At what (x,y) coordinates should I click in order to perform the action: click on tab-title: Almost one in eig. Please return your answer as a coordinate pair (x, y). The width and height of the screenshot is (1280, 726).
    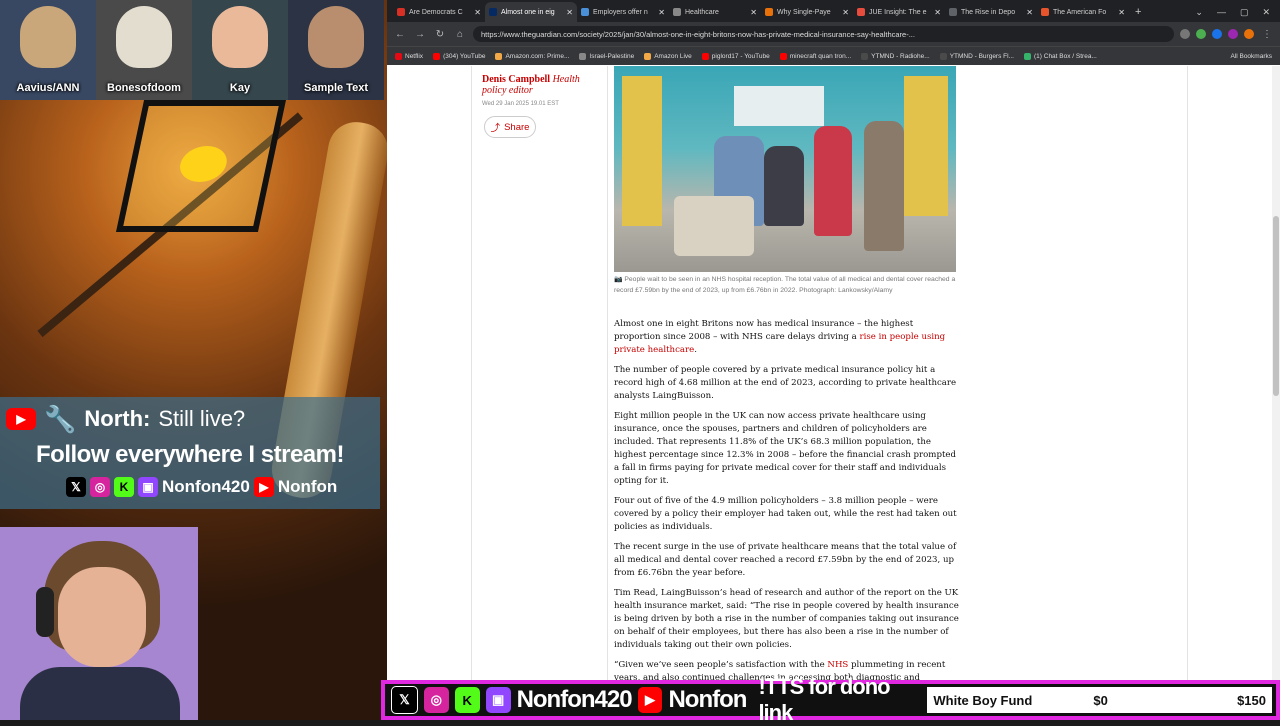
    Looking at the image, I should click on (528, 12).